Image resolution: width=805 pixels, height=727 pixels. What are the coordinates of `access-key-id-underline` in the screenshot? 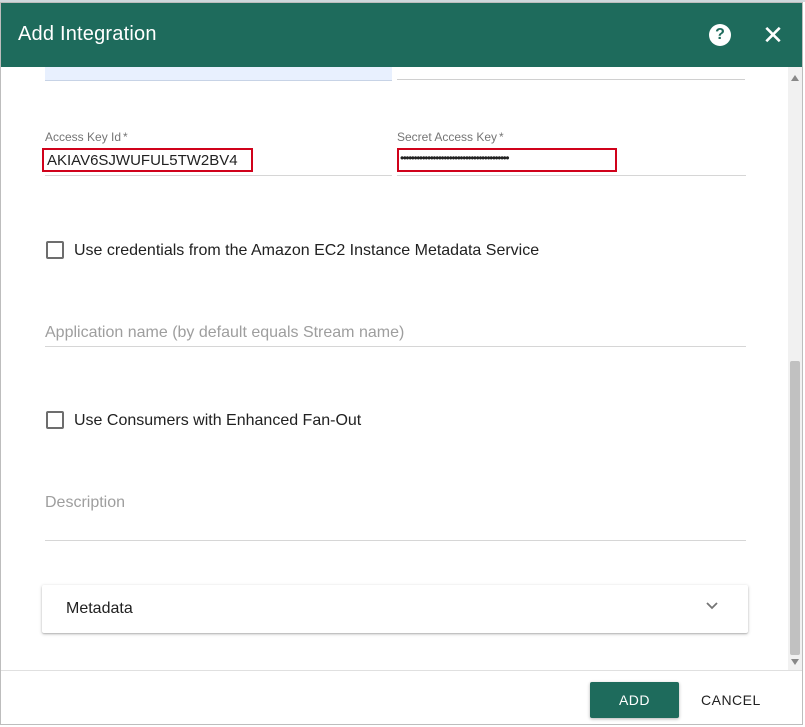 It's located at (218, 175).